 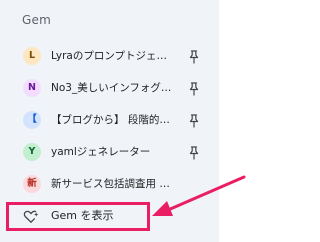 What do you see at coordinates (82, 215) in the screenshot?
I see `show-gems-label: Gem を表示` at bounding box center [82, 215].